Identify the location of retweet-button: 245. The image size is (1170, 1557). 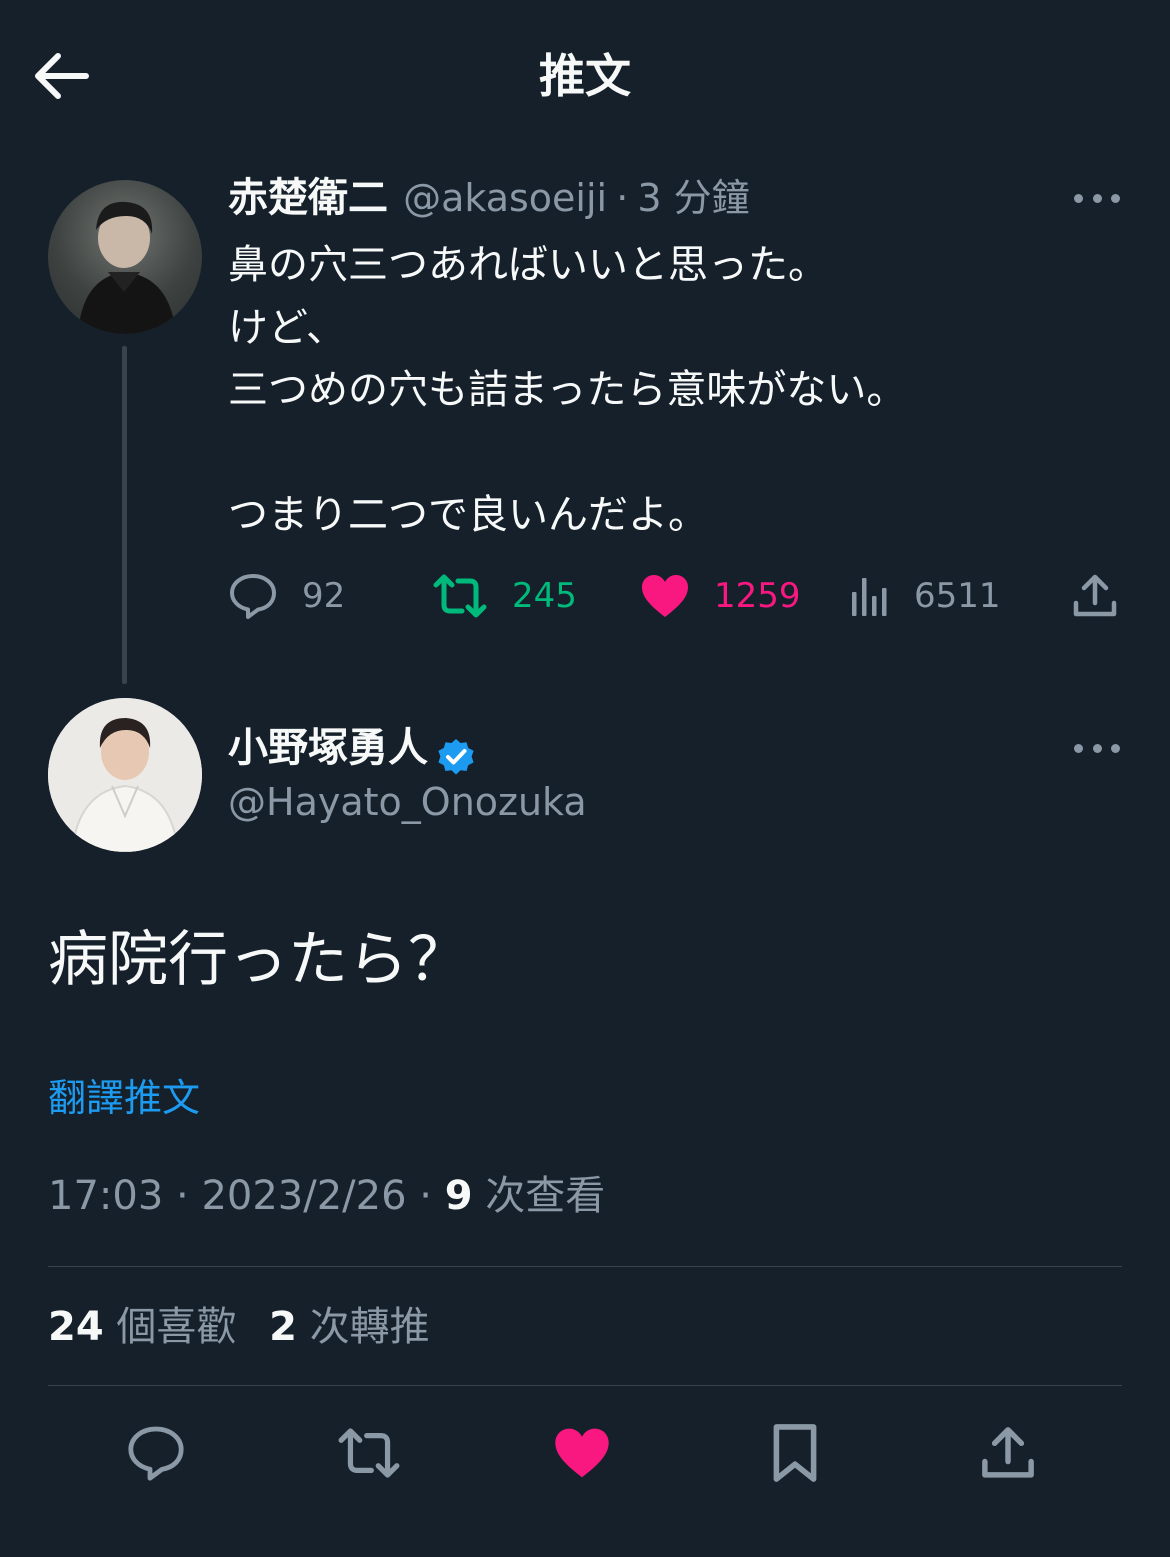
(504, 596).